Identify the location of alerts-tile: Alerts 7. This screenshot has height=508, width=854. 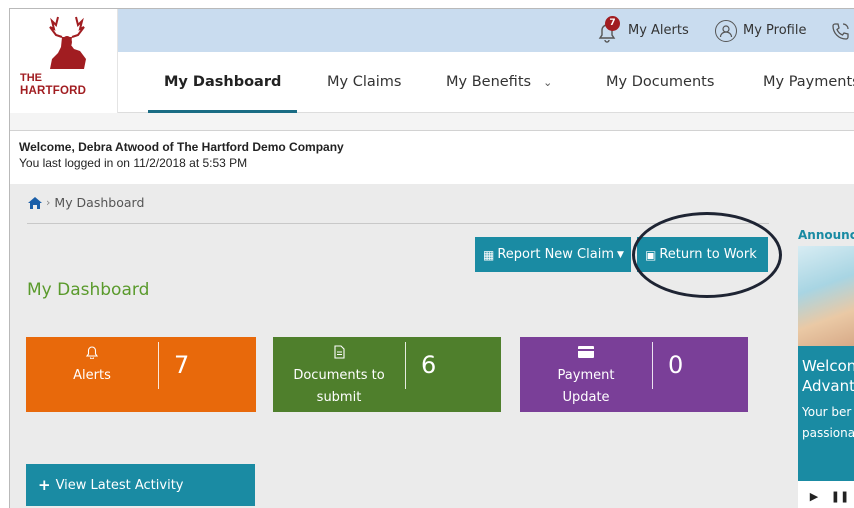
(141, 374).